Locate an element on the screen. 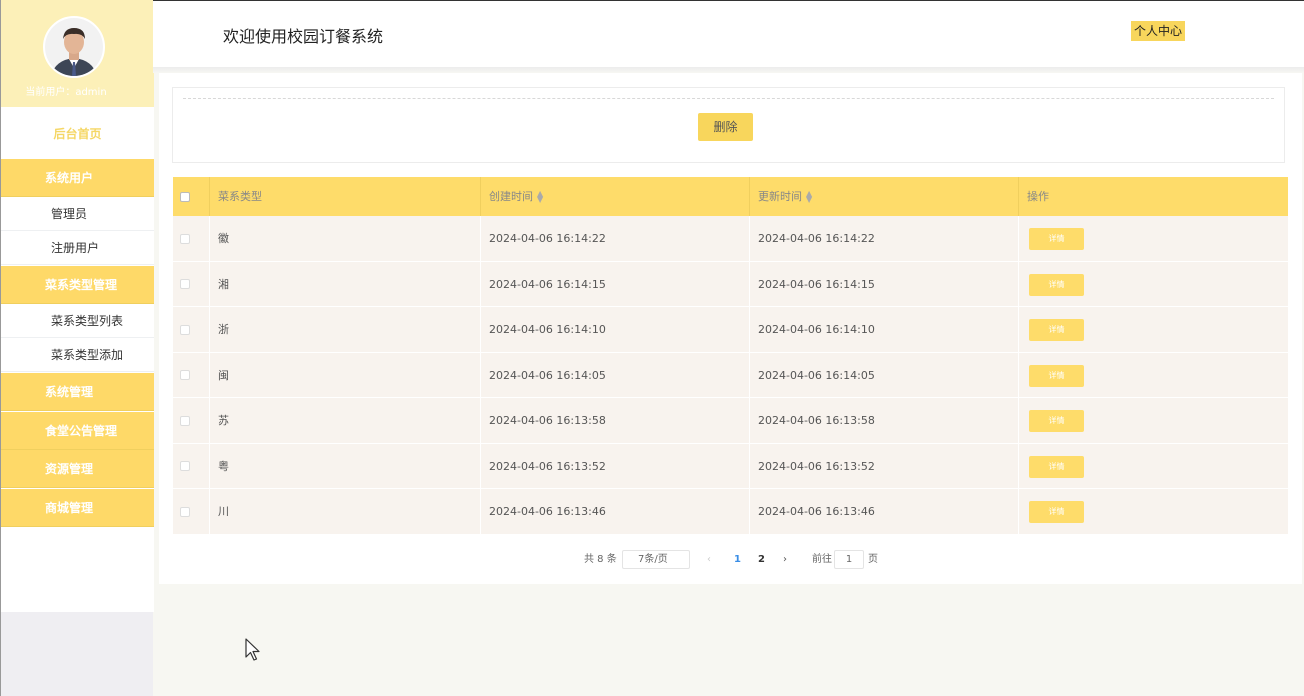 The height and width of the screenshot is (696, 1304). personal-center-link: 个人中心 is located at coordinates (1158, 31).